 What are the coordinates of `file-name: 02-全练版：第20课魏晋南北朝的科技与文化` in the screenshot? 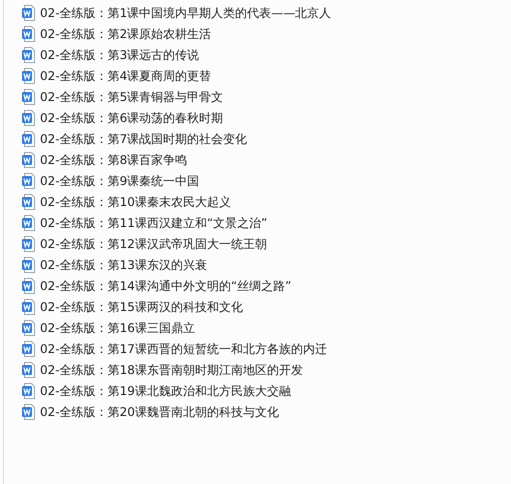 It's located at (159, 412).